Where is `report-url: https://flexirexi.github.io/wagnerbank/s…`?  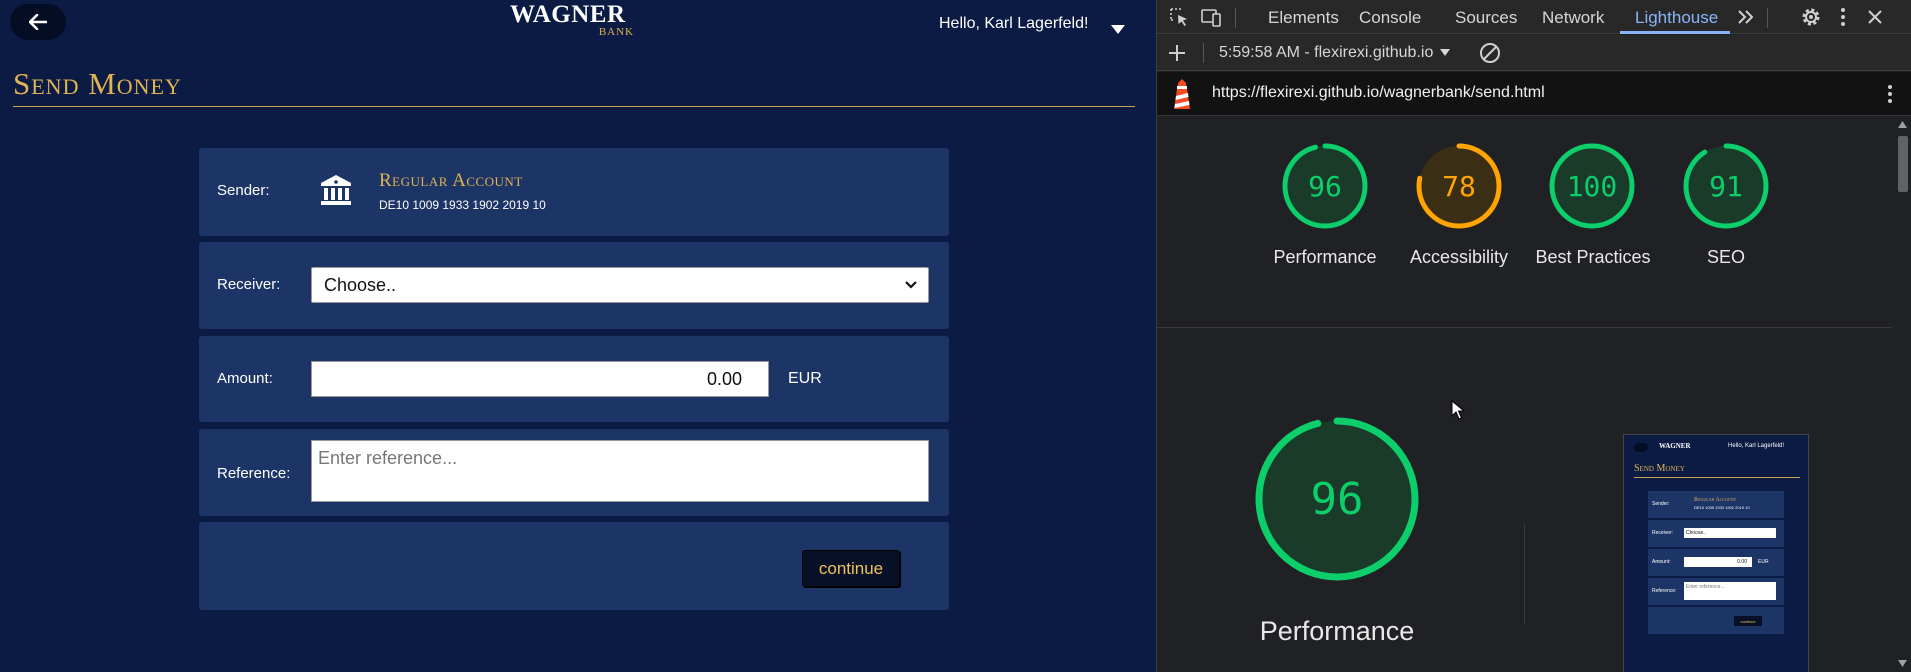
report-url: https://flexirexi.github.io/wagnerbank/s… is located at coordinates (1378, 92).